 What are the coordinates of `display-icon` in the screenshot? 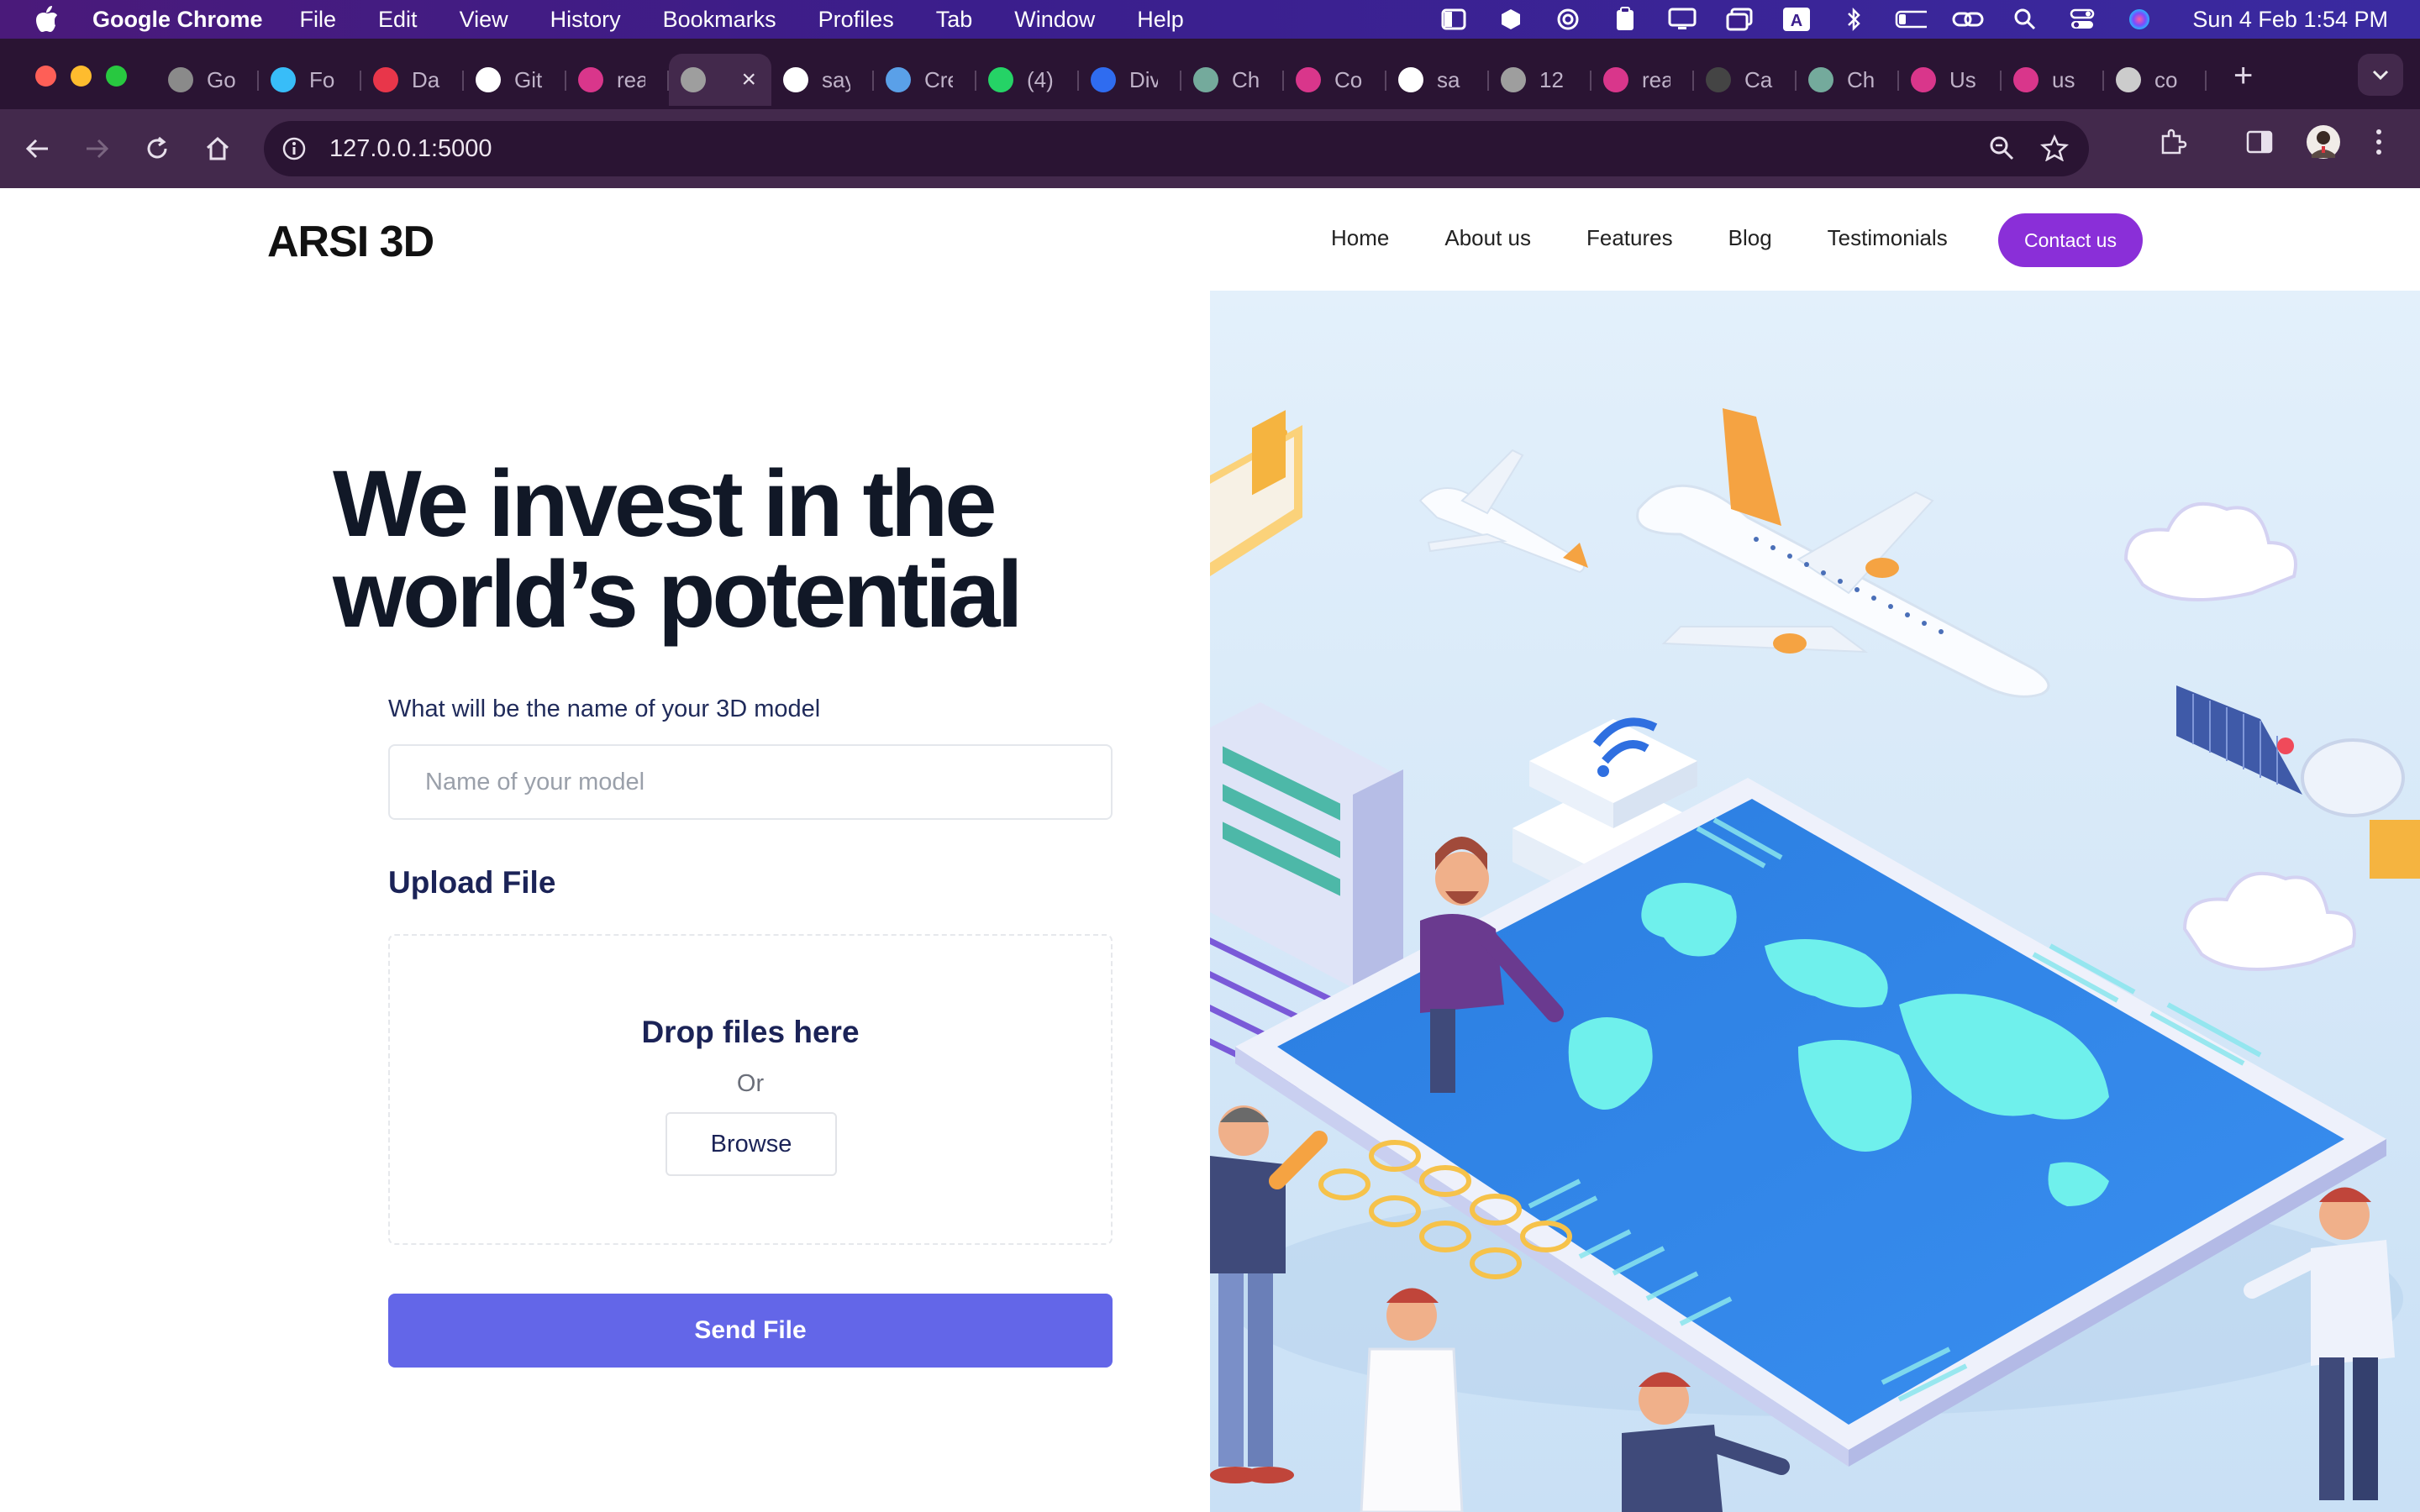 It's located at (1682, 19).